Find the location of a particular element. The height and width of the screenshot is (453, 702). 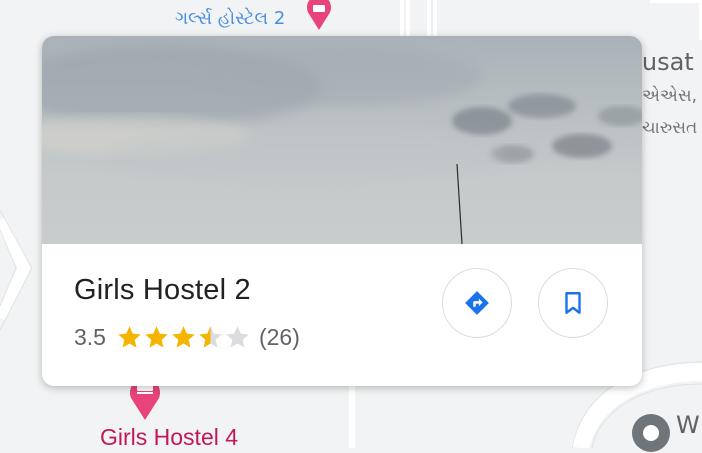

directions-button is located at coordinates (477, 303).